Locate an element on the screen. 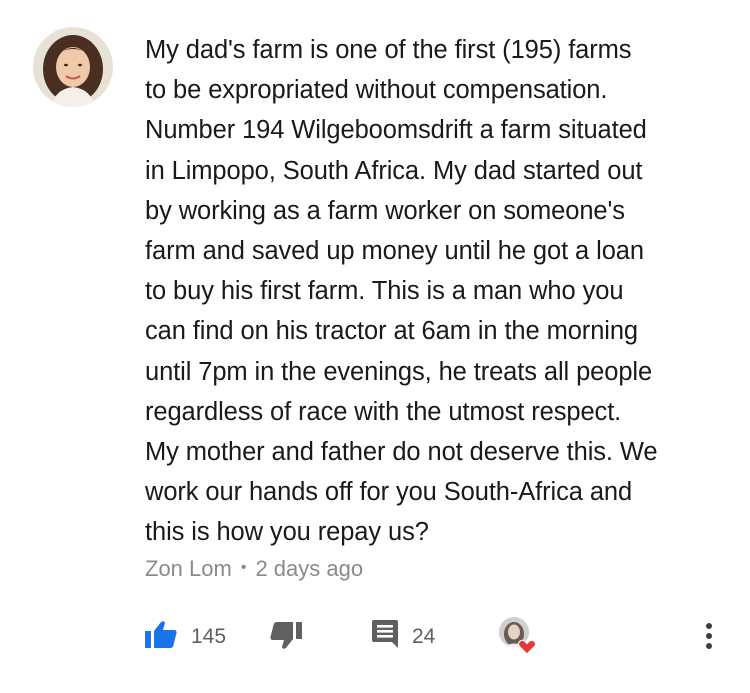  author-name: Zon Lom is located at coordinates (188, 569).